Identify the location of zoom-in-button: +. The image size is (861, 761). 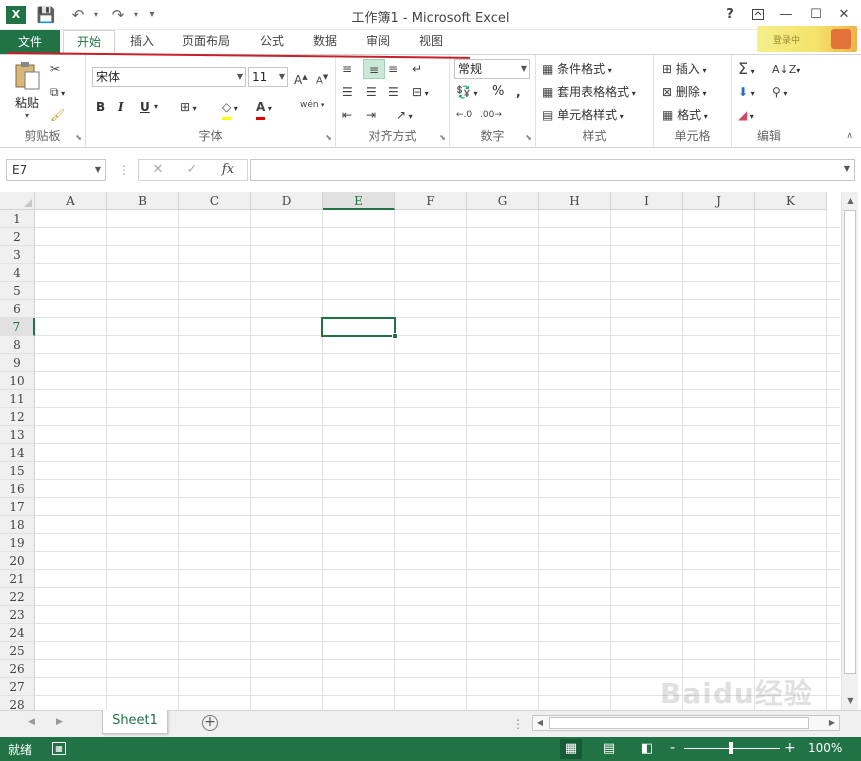
(790, 748).